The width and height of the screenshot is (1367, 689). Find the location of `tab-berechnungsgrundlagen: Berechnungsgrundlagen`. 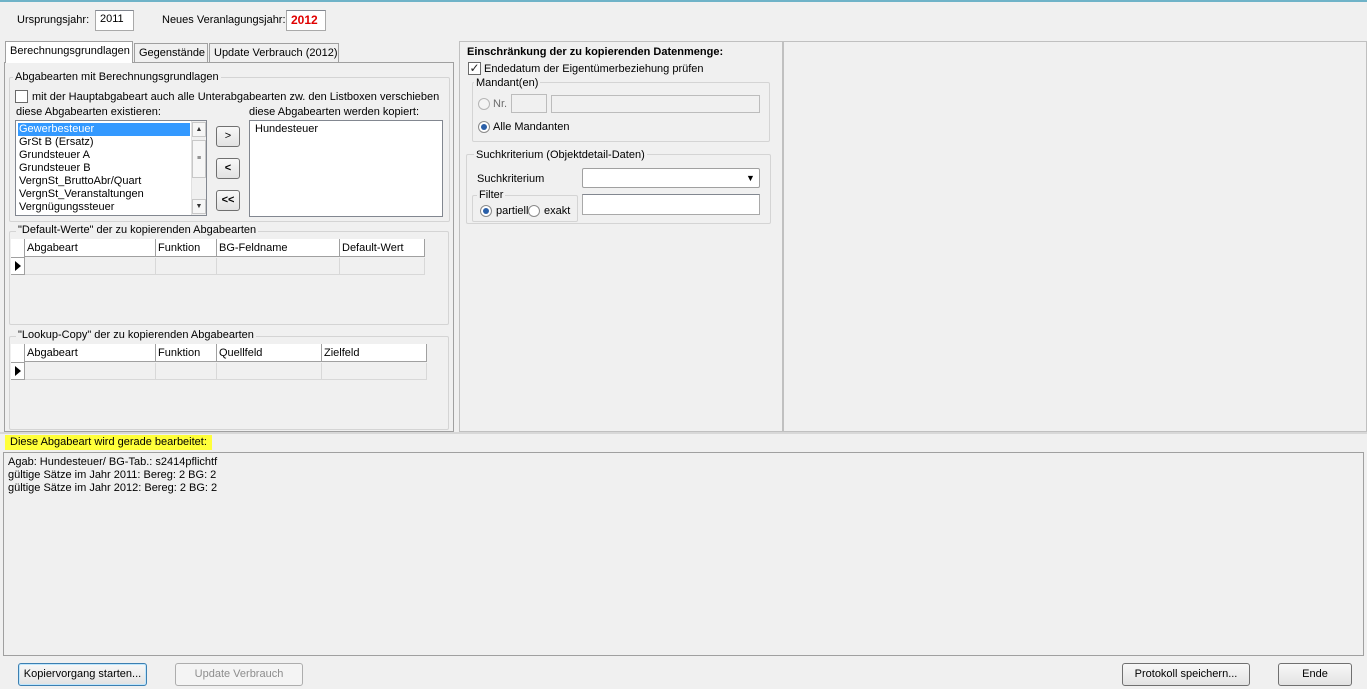

tab-berechnungsgrundlagen: Berechnungsgrundlagen is located at coordinates (69, 52).